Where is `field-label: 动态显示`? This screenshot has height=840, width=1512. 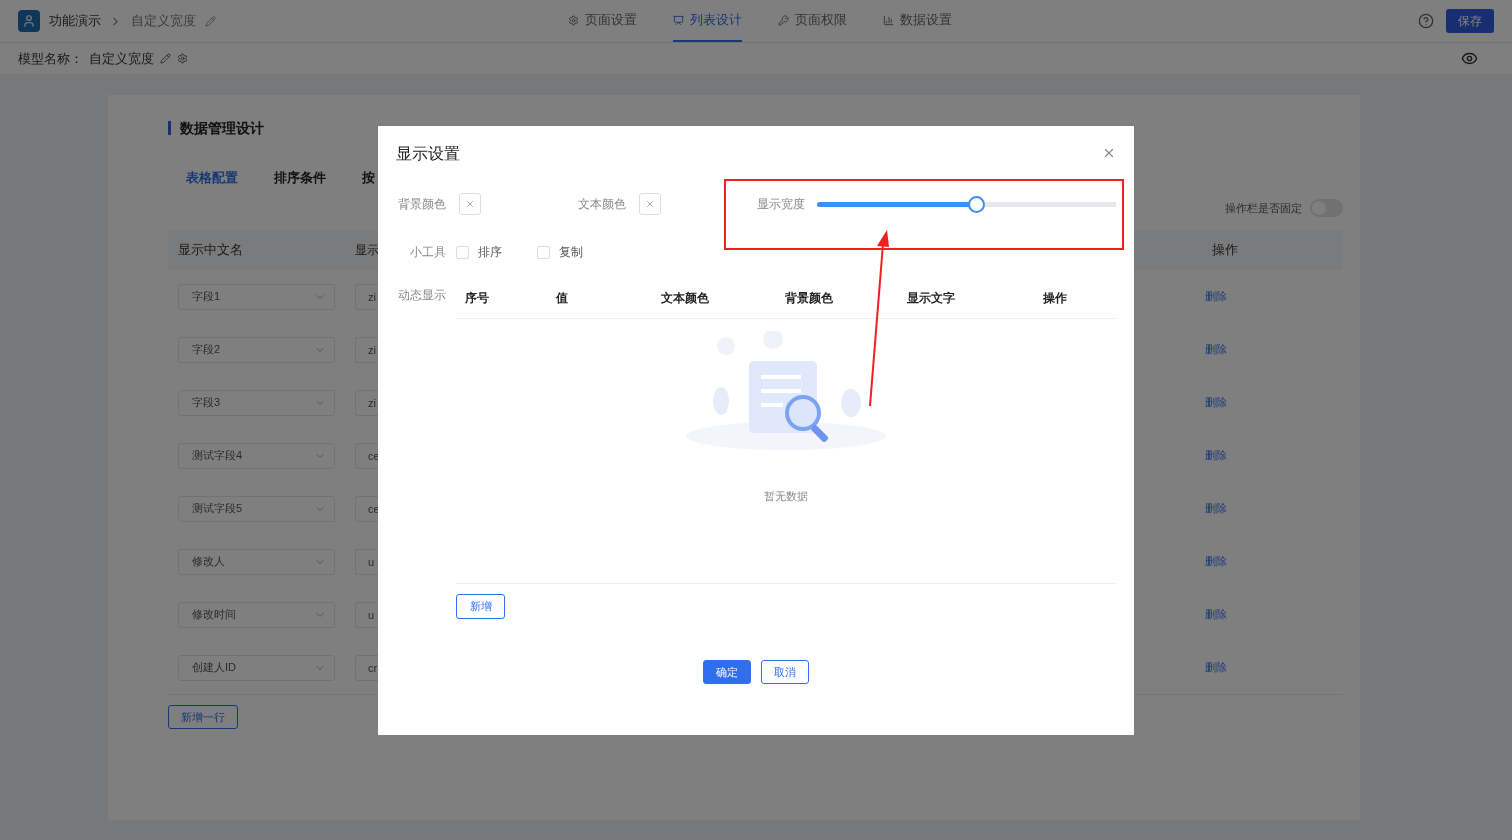
field-label: 动态显示 is located at coordinates (421, 295).